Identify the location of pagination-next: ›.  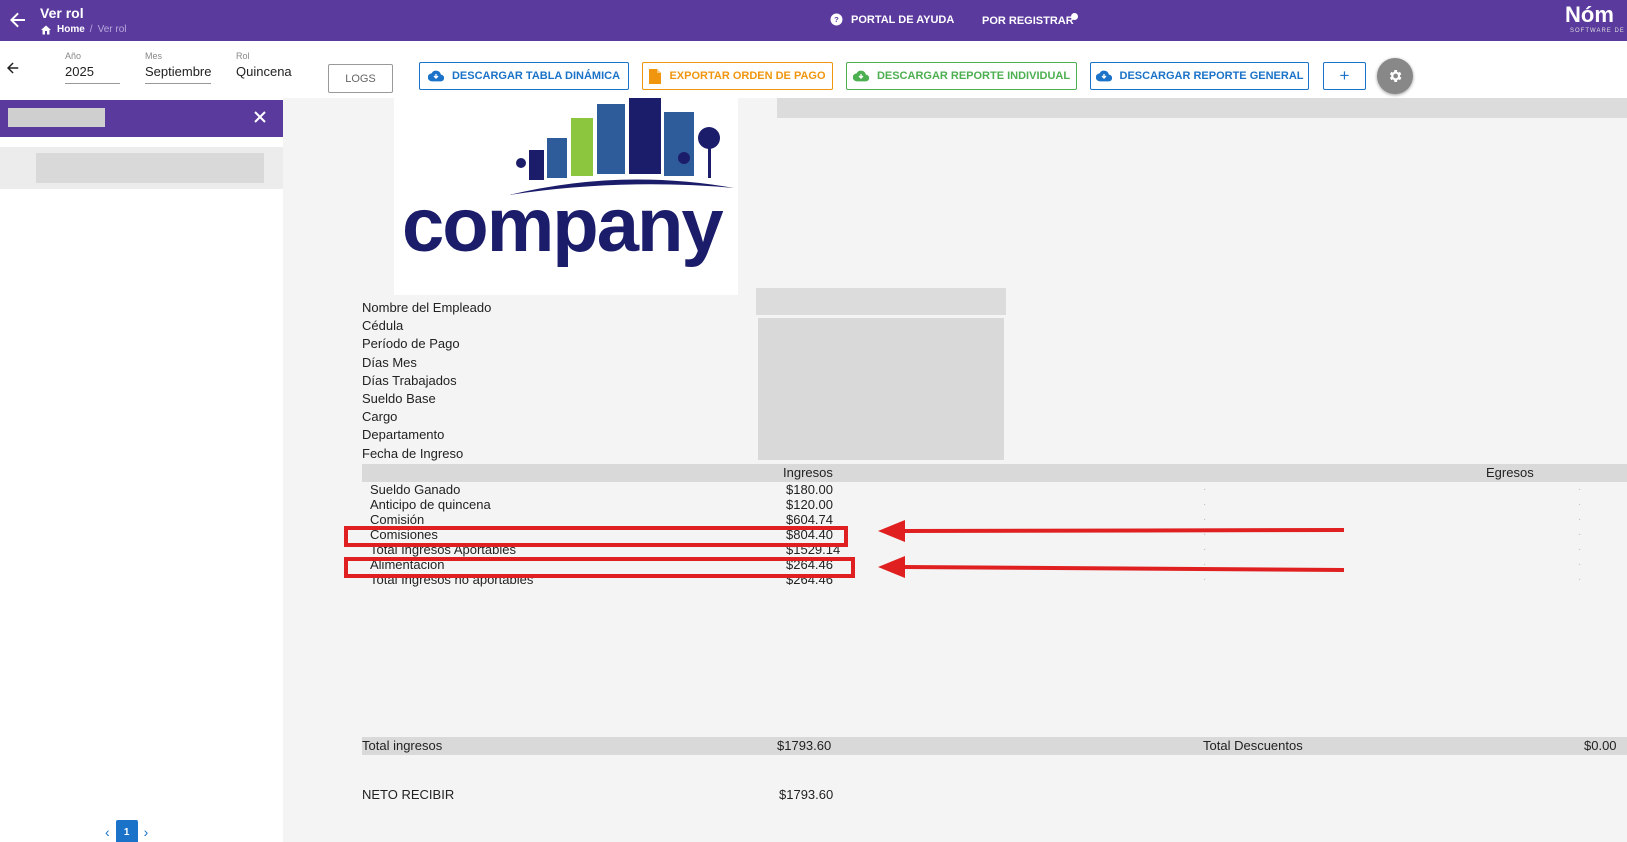
(146, 832).